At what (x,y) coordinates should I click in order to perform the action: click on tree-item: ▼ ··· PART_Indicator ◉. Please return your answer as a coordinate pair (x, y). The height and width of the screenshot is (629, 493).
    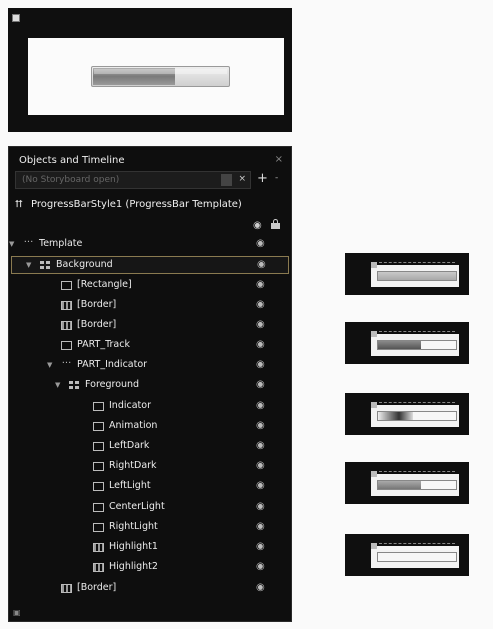
    Looking at the image, I should click on (150, 366).